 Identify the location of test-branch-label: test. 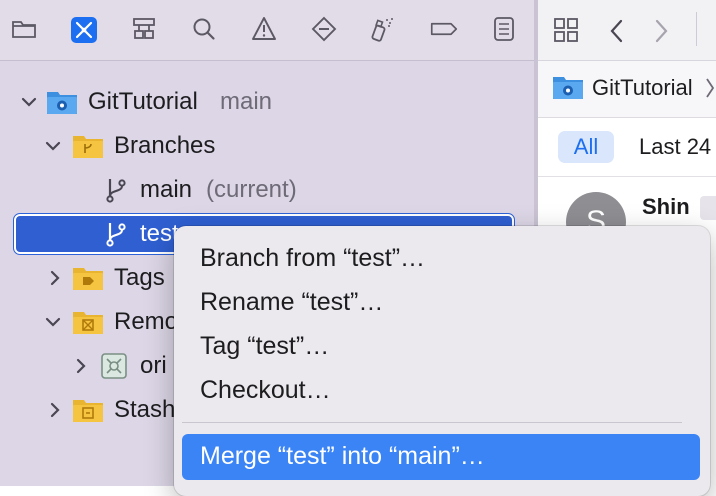
(159, 233).